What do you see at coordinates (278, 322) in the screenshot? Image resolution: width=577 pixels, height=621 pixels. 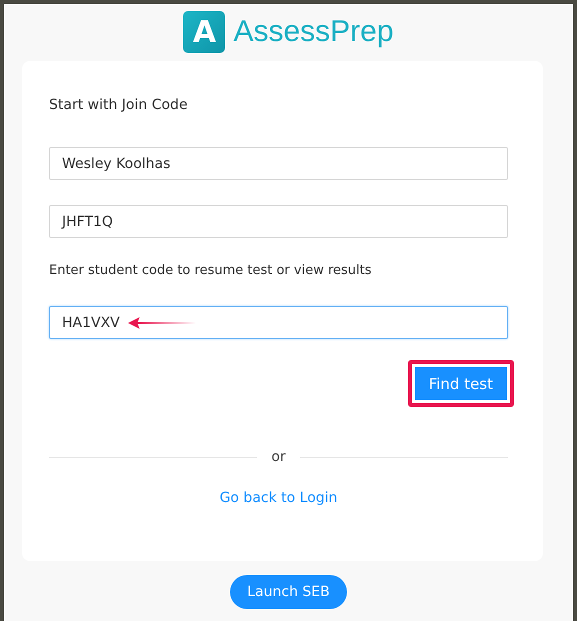 I see `input-field: HA1VXV` at bounding box center [278, 322].